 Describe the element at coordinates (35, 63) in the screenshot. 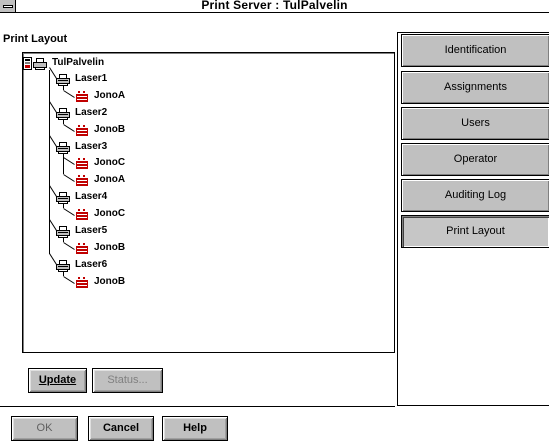

I see `print-server-icon` at that location.